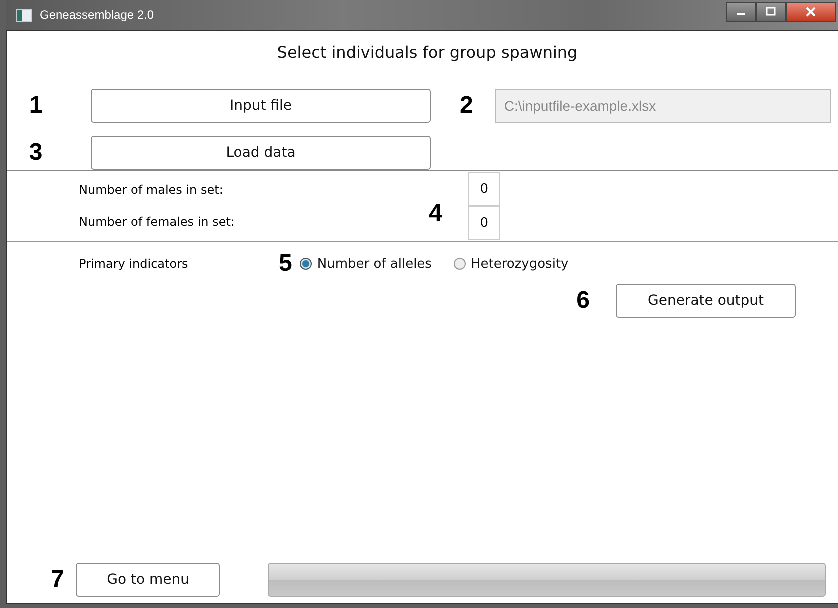  I want to click on step-number: 6, so click(583, 301).